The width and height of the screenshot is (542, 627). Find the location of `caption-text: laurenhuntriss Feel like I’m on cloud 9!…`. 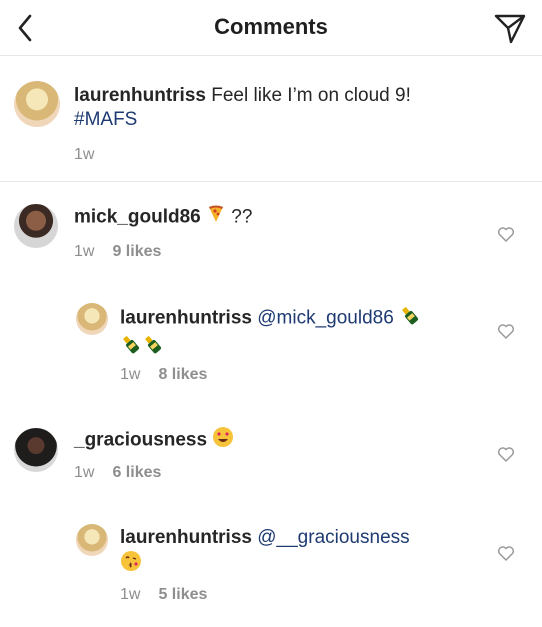

caption-text: laurenhuntriss Feel like I’m on cloud 9!… is located at coordinates (294, 108).